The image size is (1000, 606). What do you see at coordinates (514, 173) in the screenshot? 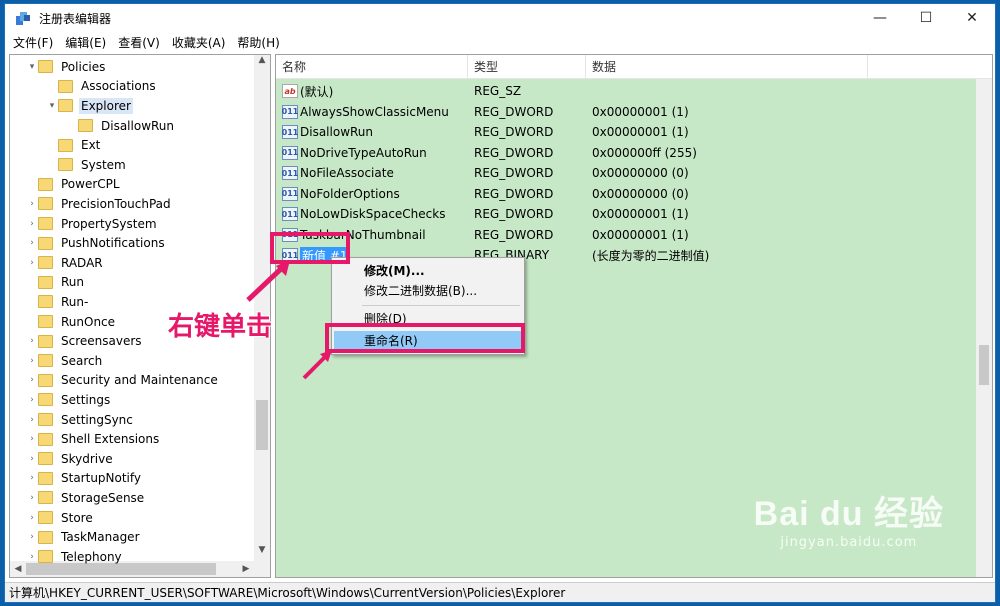
I see `value-type: REG_DWORD` at bounding box center [514, 173].